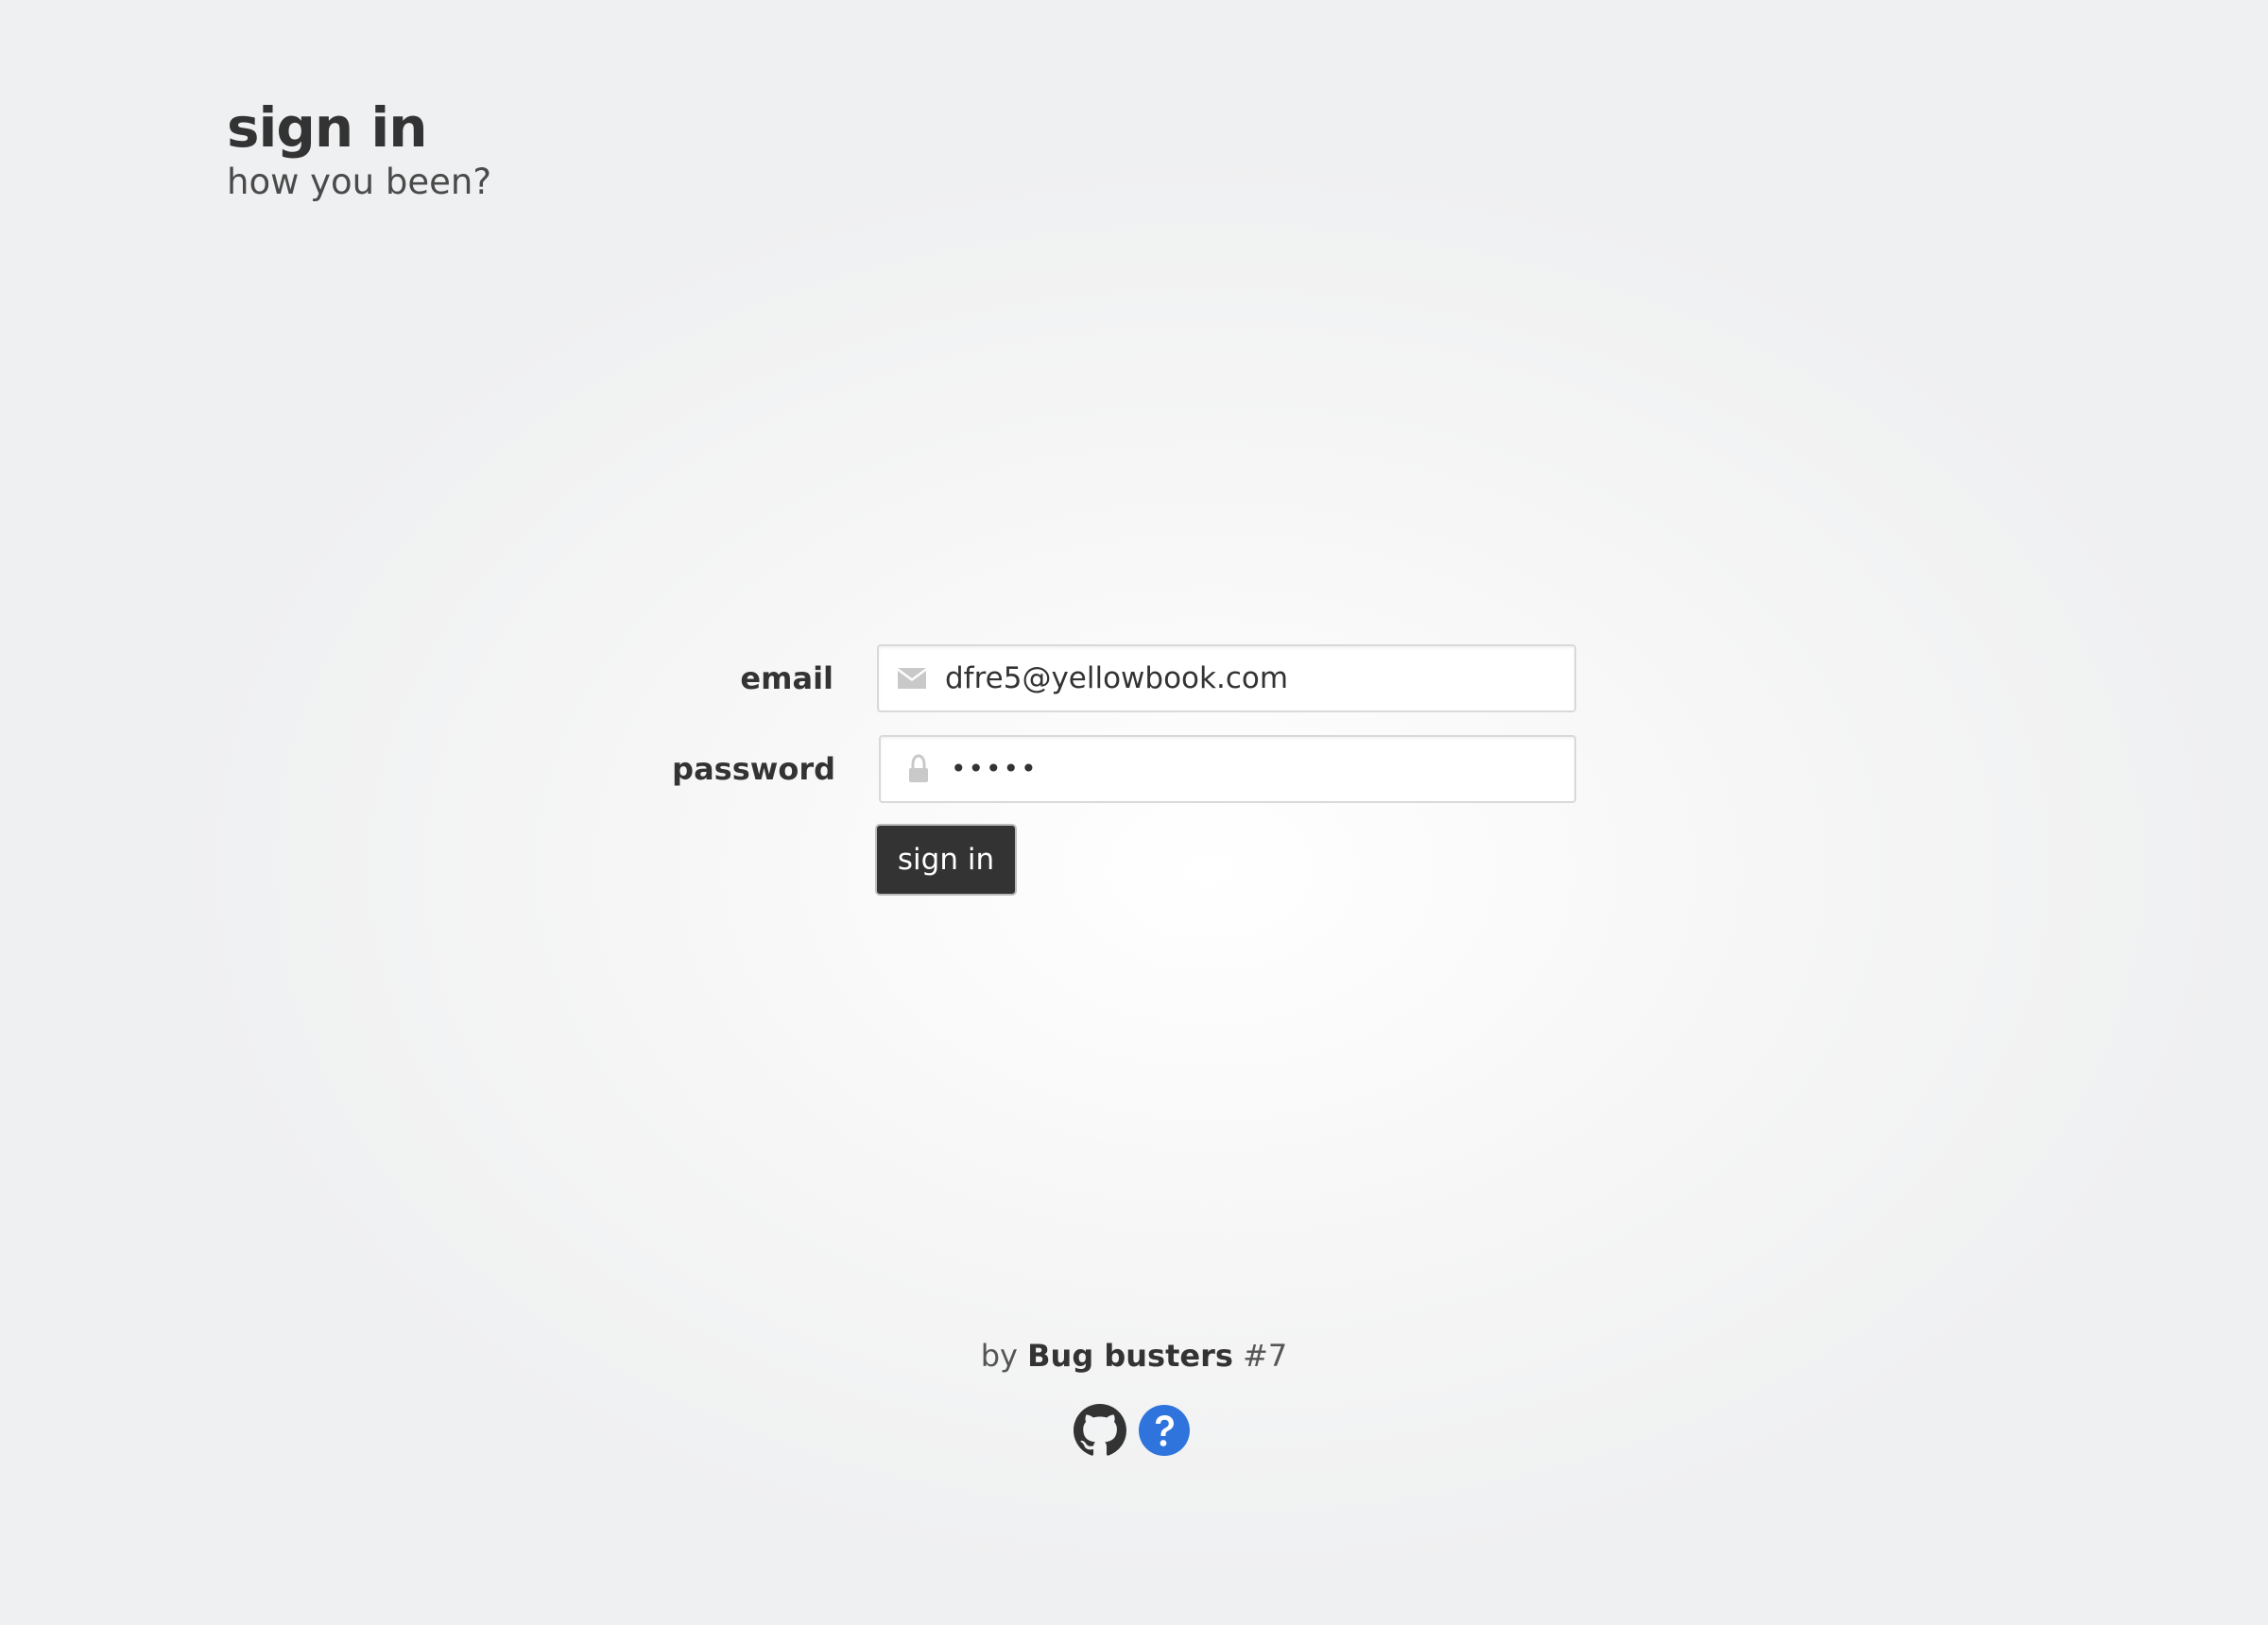 Image resolution: width=2268 pixels, height=1625 pixels. I want to click on footer-team-number: #7, so click(1265, 1356).